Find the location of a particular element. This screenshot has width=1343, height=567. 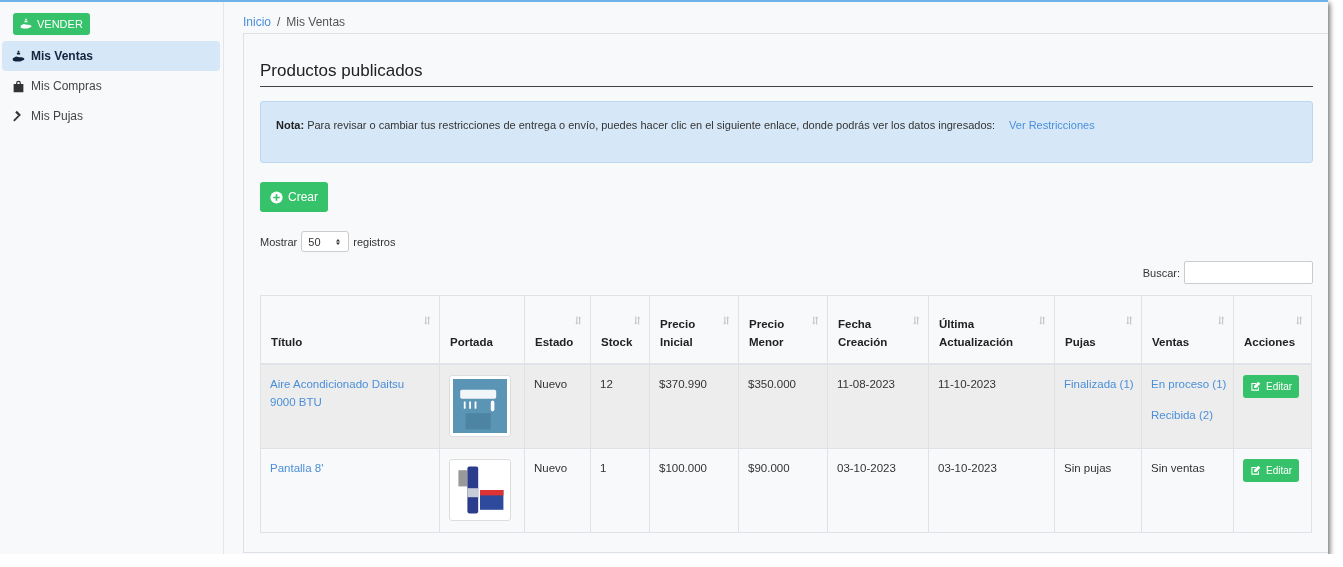

table-cell: 11-08-2023 is located at coordinates (878, 406).